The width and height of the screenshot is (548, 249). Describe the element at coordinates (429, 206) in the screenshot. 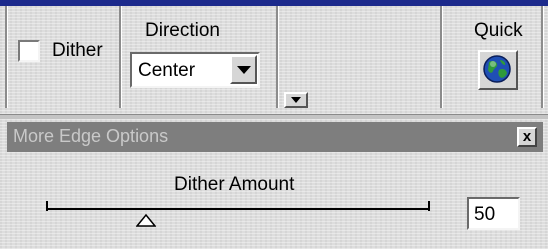

I see `slider-max-tick` at that location.